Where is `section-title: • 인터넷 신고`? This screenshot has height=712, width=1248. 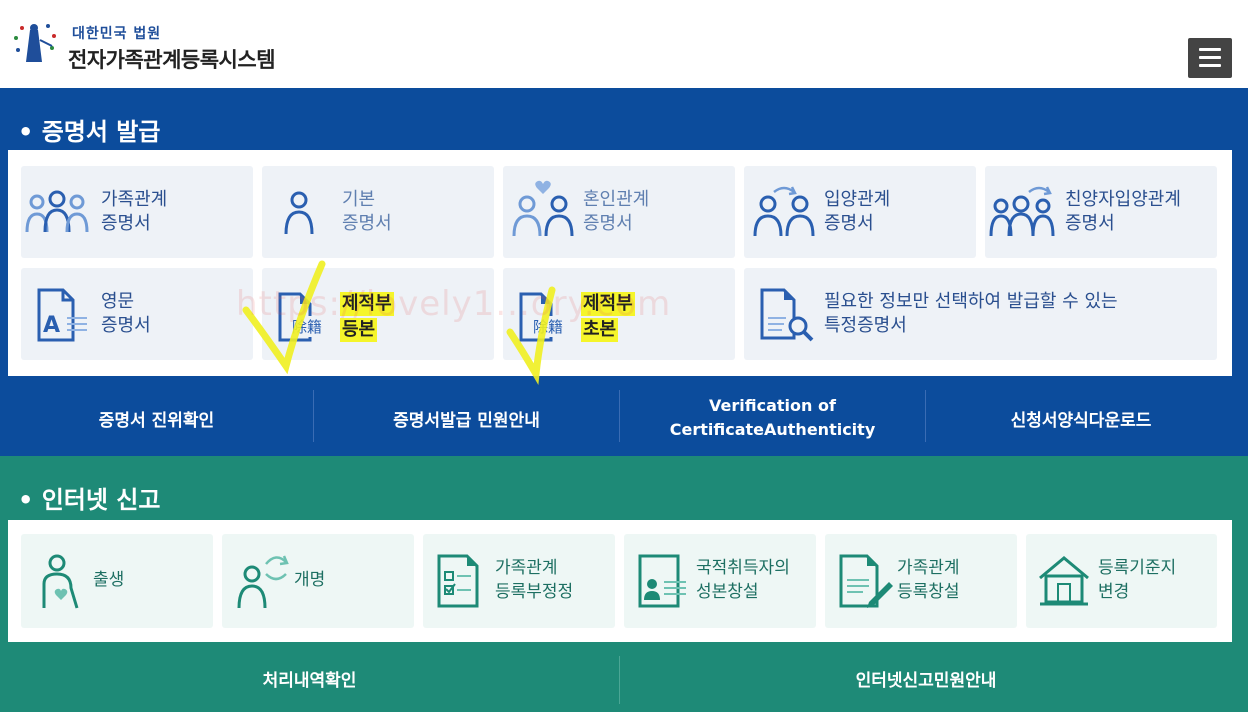
section-title: • 인터넷 신고 is located at coordinates (89, 500).